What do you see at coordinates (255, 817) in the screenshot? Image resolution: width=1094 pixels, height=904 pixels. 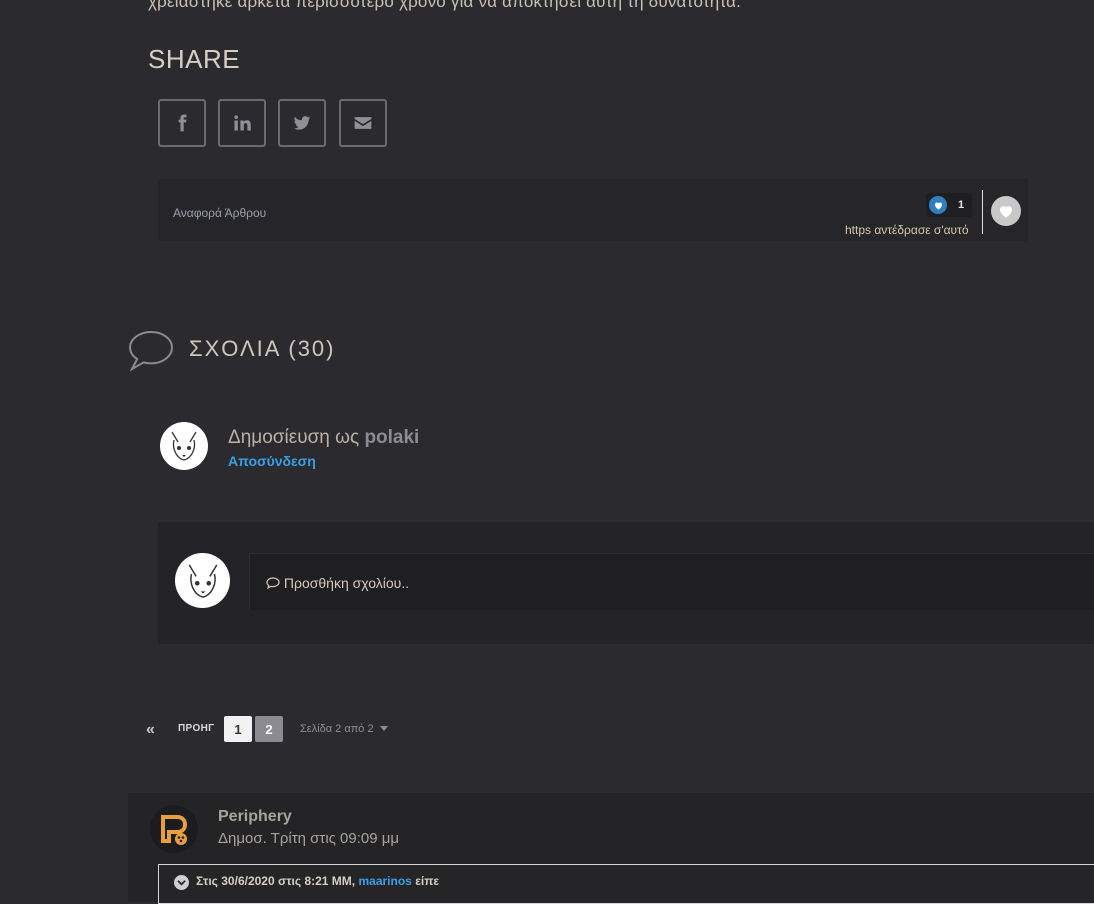 I see `post-author-name: Periphery` at bounding box center [255, 817].